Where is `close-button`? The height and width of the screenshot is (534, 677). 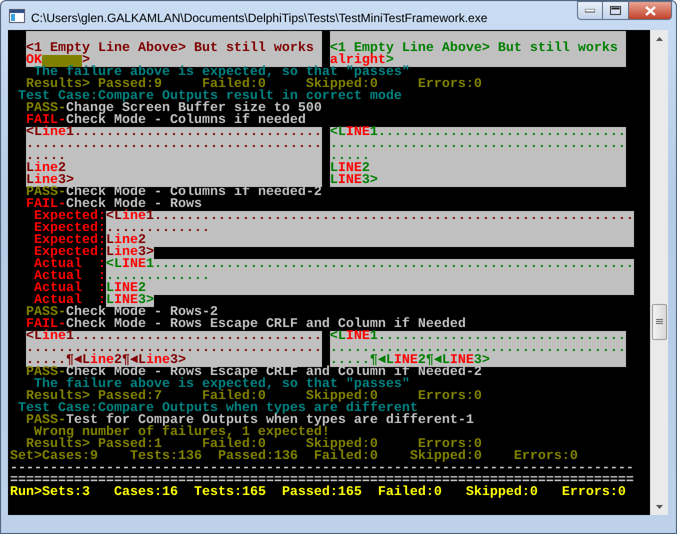 close-button is located at coordinates (650, 10).